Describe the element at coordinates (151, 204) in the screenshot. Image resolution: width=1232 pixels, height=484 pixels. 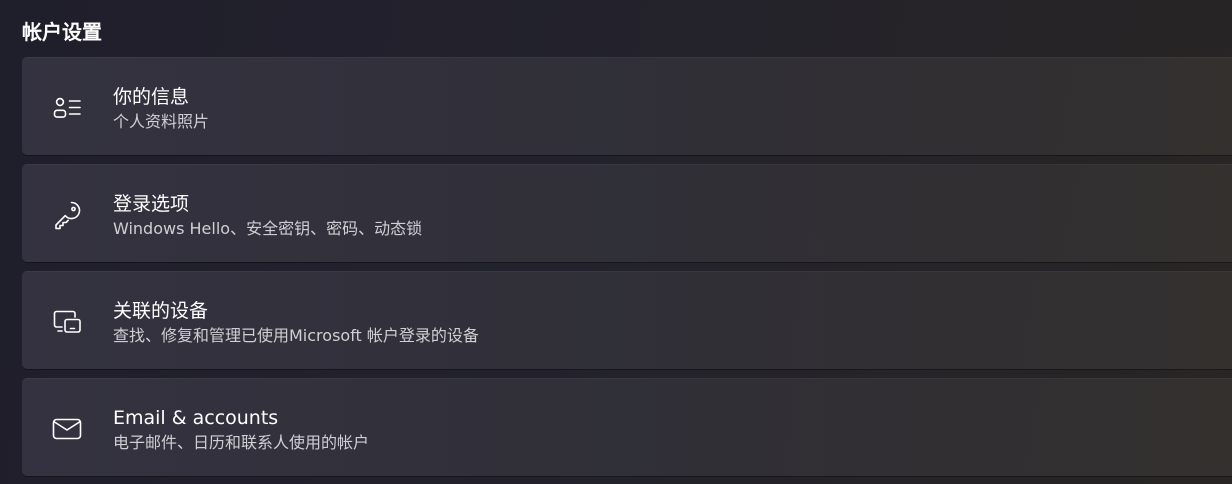
I see `card-title: 登录选项` at that location.